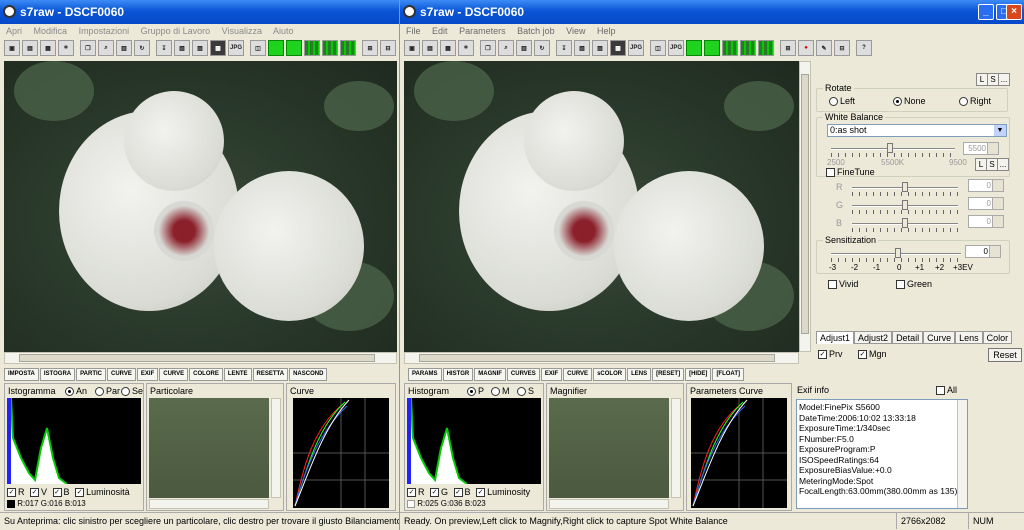  I want to click on tab-lens: LENS, so click(639, 374).